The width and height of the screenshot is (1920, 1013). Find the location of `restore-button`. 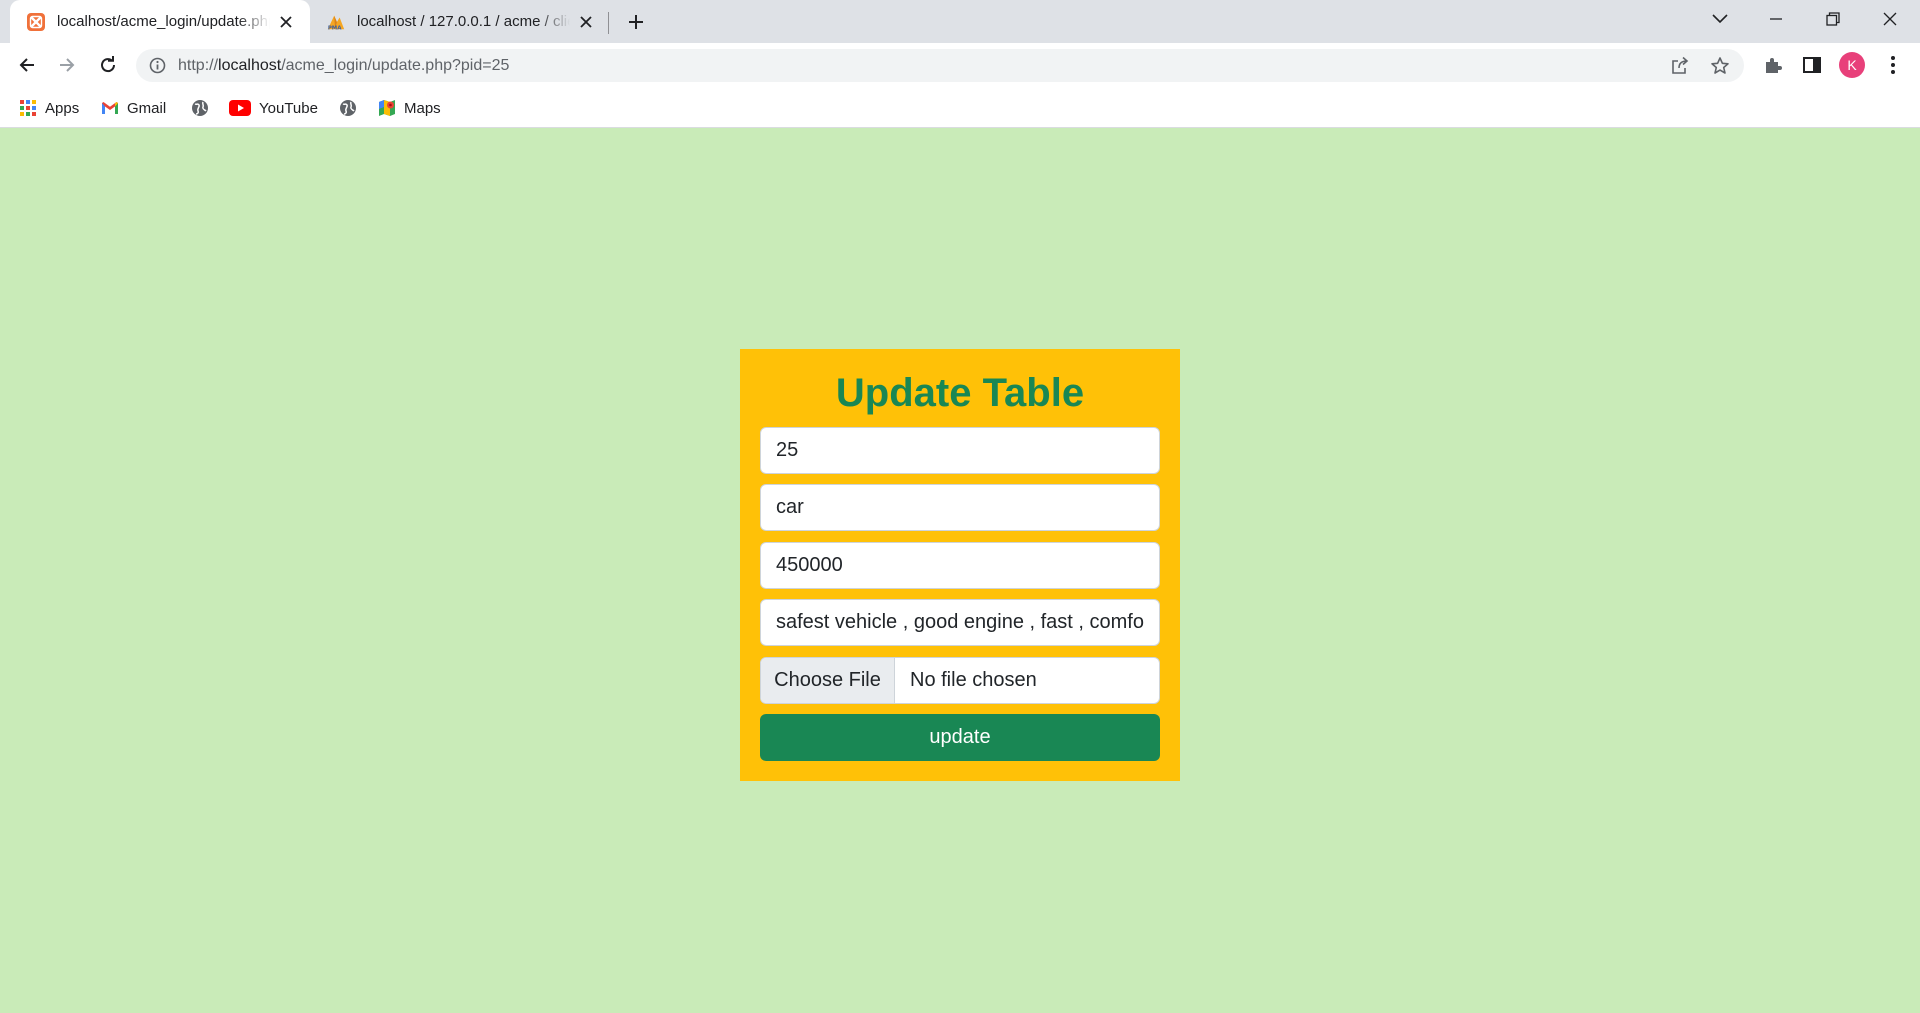

restore-button is located at coordinates (1833, 19).